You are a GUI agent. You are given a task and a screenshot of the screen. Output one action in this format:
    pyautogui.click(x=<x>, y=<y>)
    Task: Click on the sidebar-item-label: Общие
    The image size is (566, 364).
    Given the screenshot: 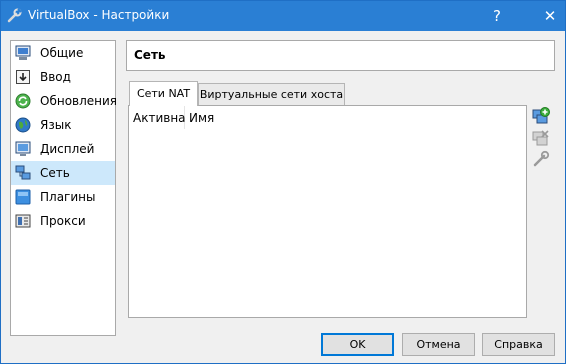 What is the action you would take?
    pyautogui.click(x=62, y=53)
    